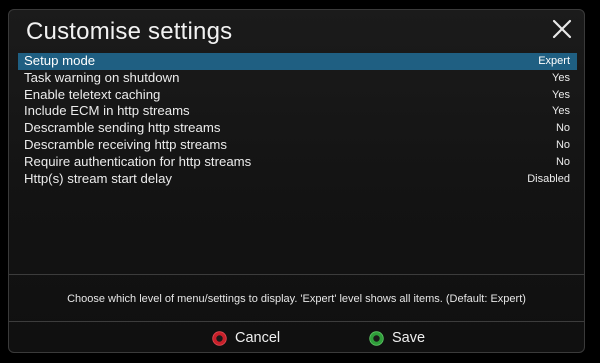 The height and width of the screenshot is (363, 600). What do you see at coordinates (296, 274) in the screenshot?
I see `divider-top` at bounding box center [296, 274].